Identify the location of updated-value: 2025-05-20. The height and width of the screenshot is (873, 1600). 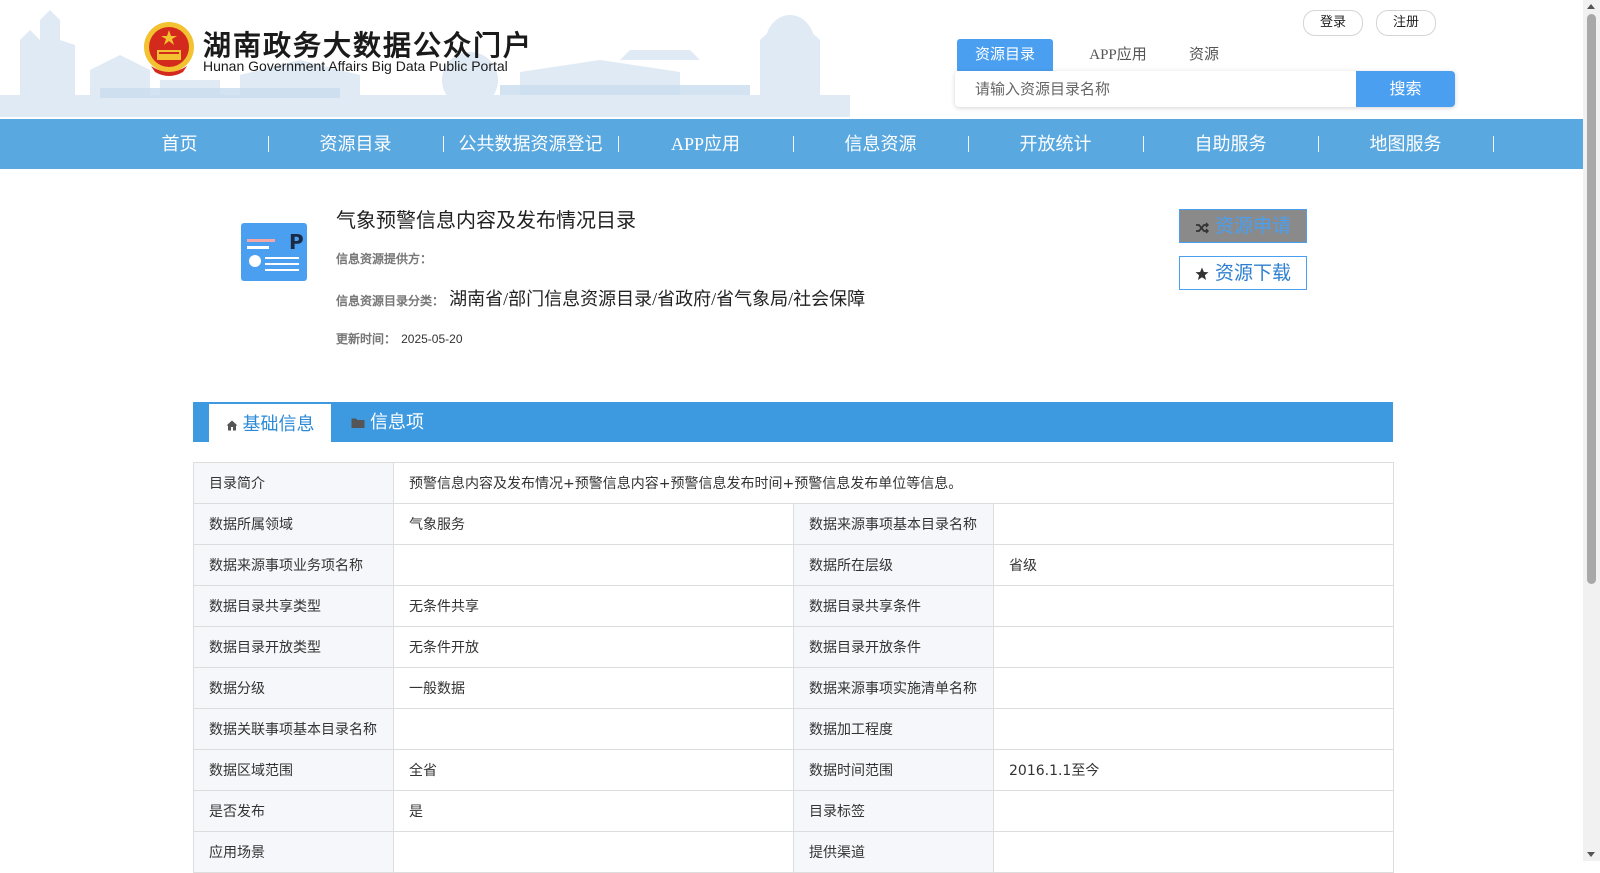
(432, 339).